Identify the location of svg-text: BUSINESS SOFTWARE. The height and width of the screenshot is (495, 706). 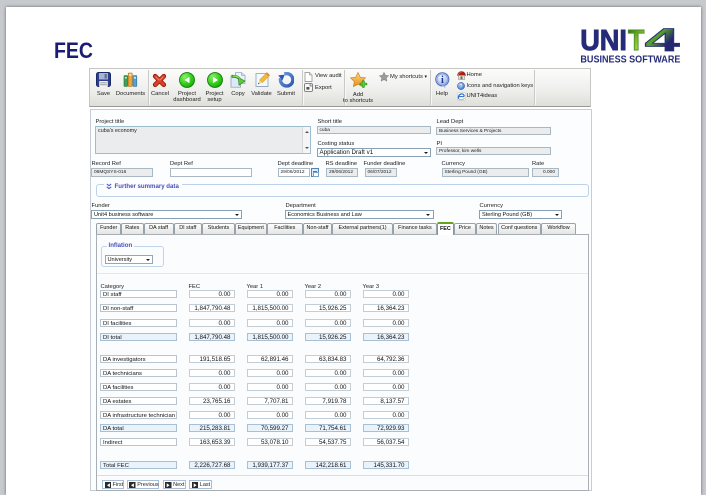
(630, 60).